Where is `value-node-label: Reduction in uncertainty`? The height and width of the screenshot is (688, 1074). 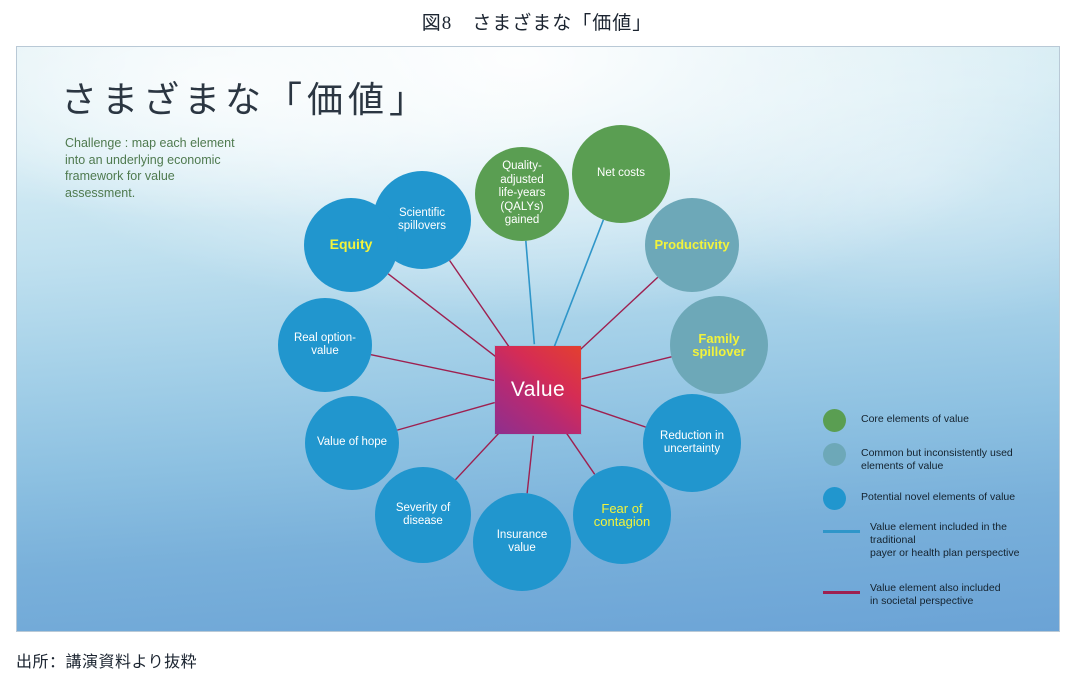 value-node-label: Reduction in uncertainty is located at coordinates (692, 442).